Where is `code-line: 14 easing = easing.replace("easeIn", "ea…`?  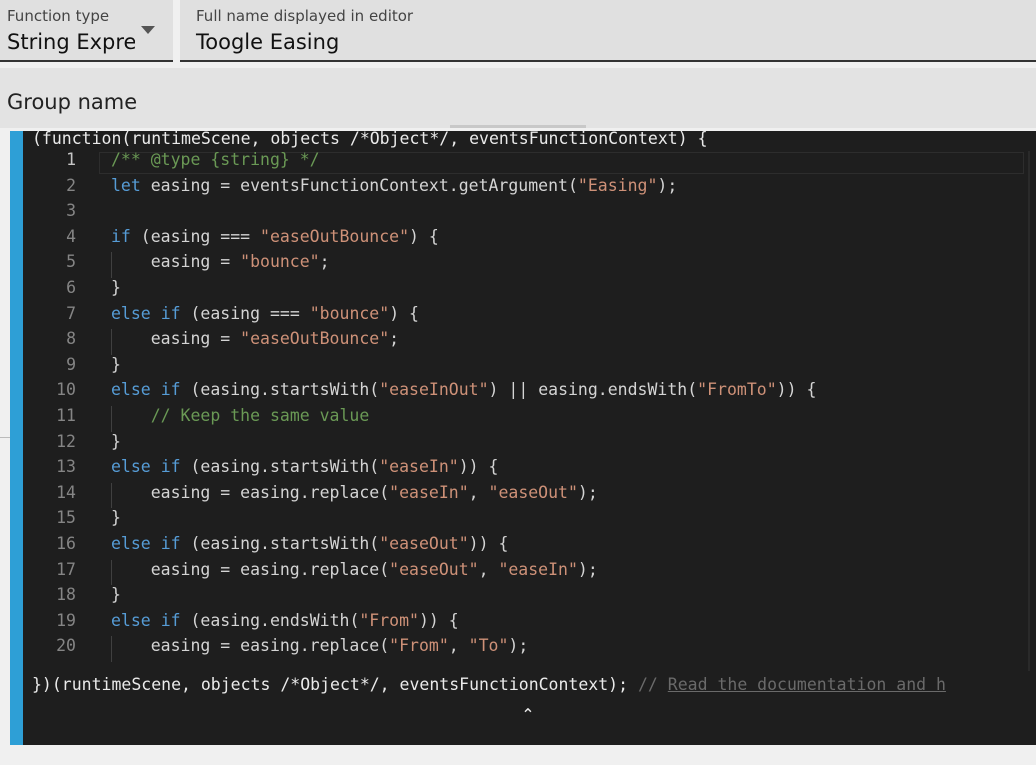
code-line: 14 easing = easing.replace("easeIn", "ea… is located at coordinates (529, 495).